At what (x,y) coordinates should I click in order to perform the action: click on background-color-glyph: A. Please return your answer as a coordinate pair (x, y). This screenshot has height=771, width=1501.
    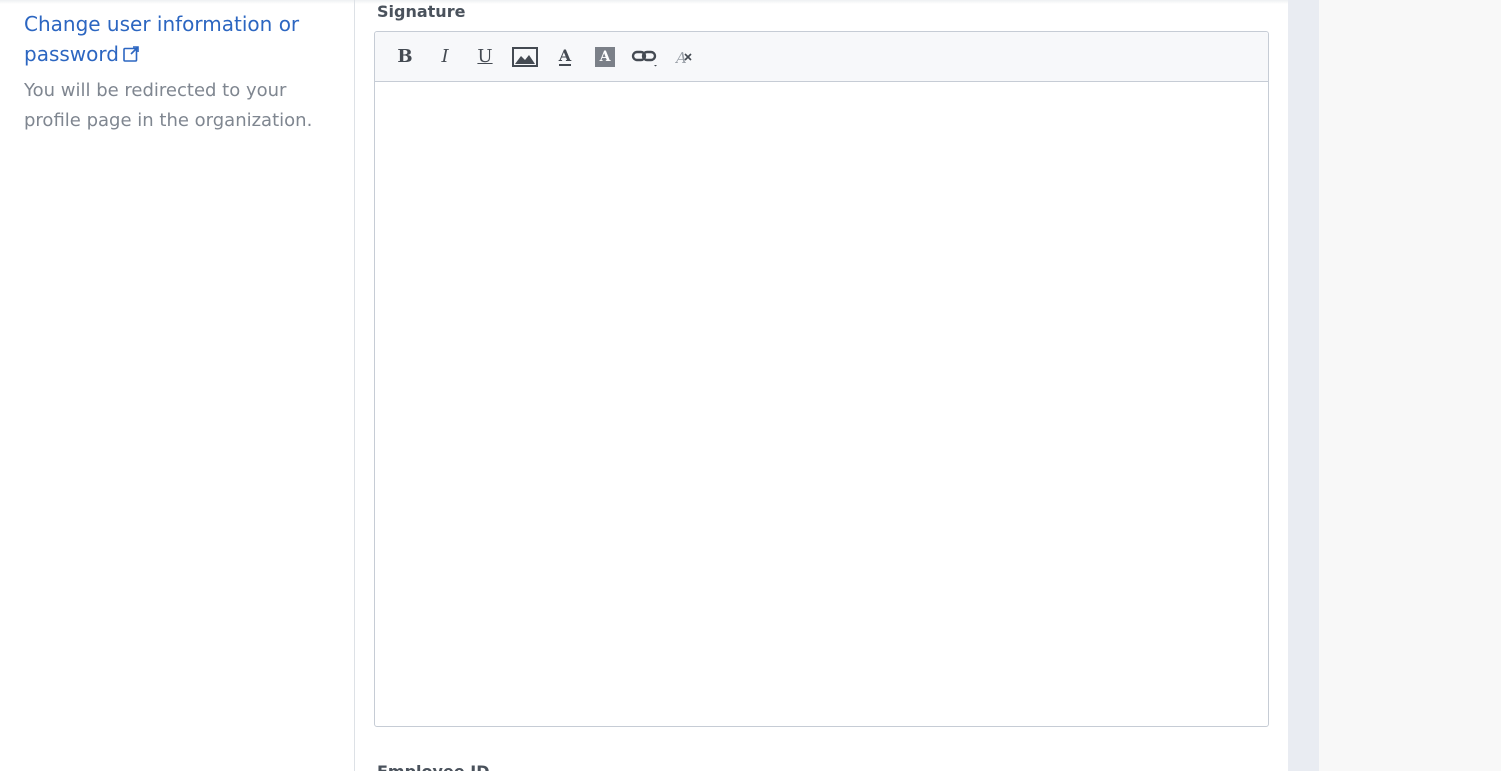
    Looking at the image, I should click on (605, 56).